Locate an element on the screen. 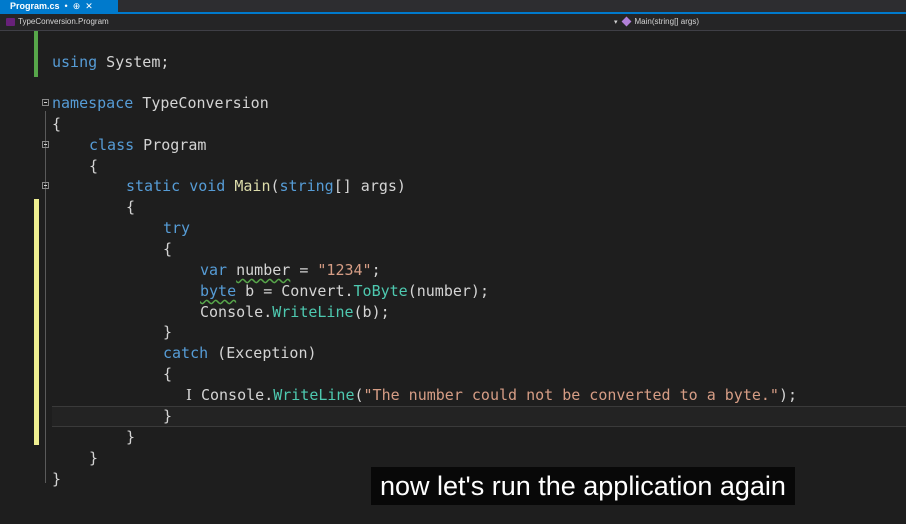 The image size is (906, 524). code-line-var-number: var number = "1234"; is located at coordinates (290, 270).